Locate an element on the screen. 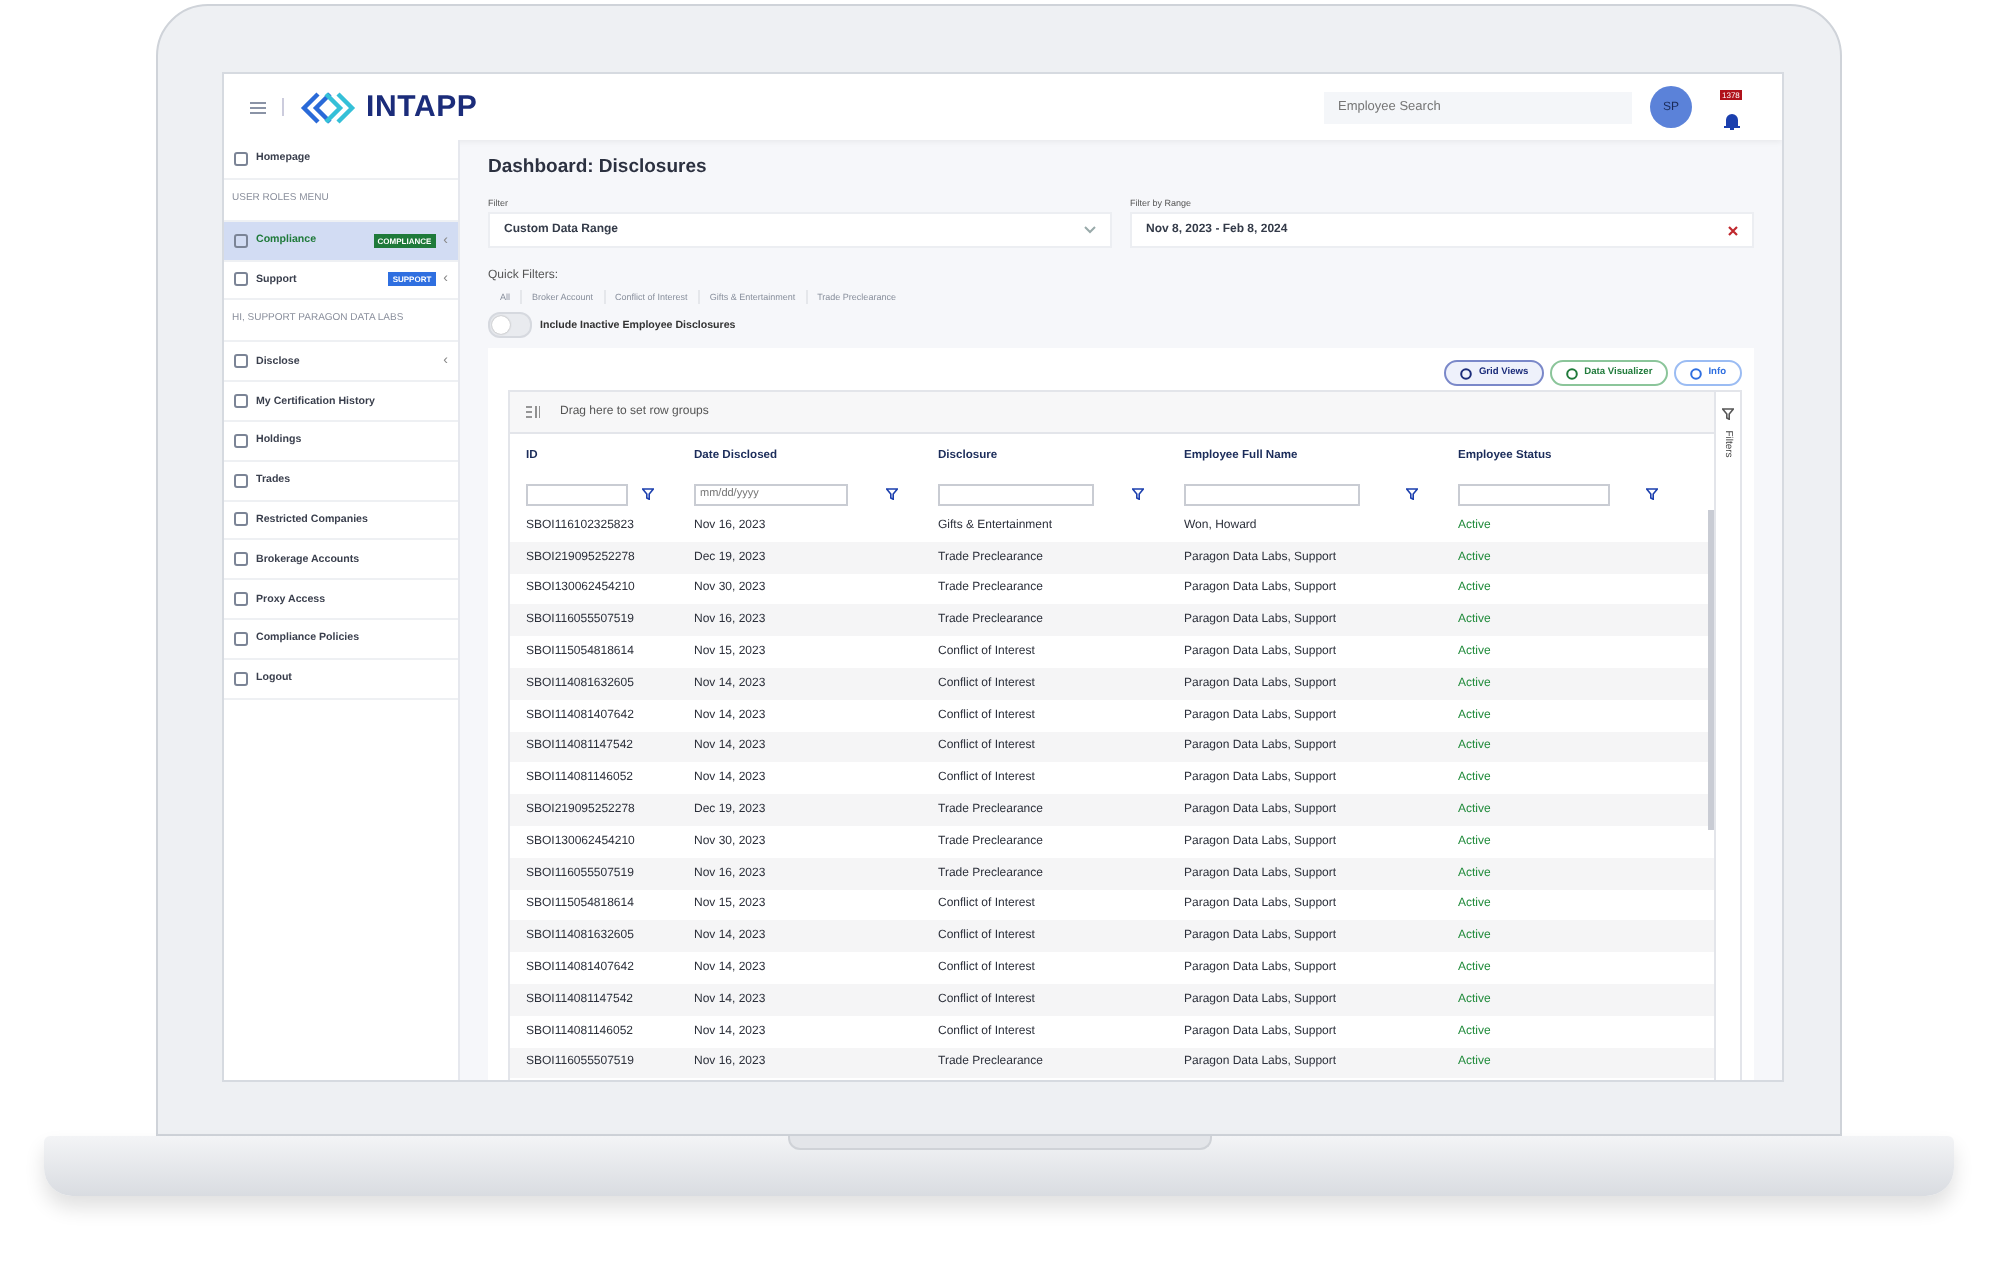 The height and width of the screenshot is (1276, 1998). chevron-down-icon is located at coordinates (1090, 230).